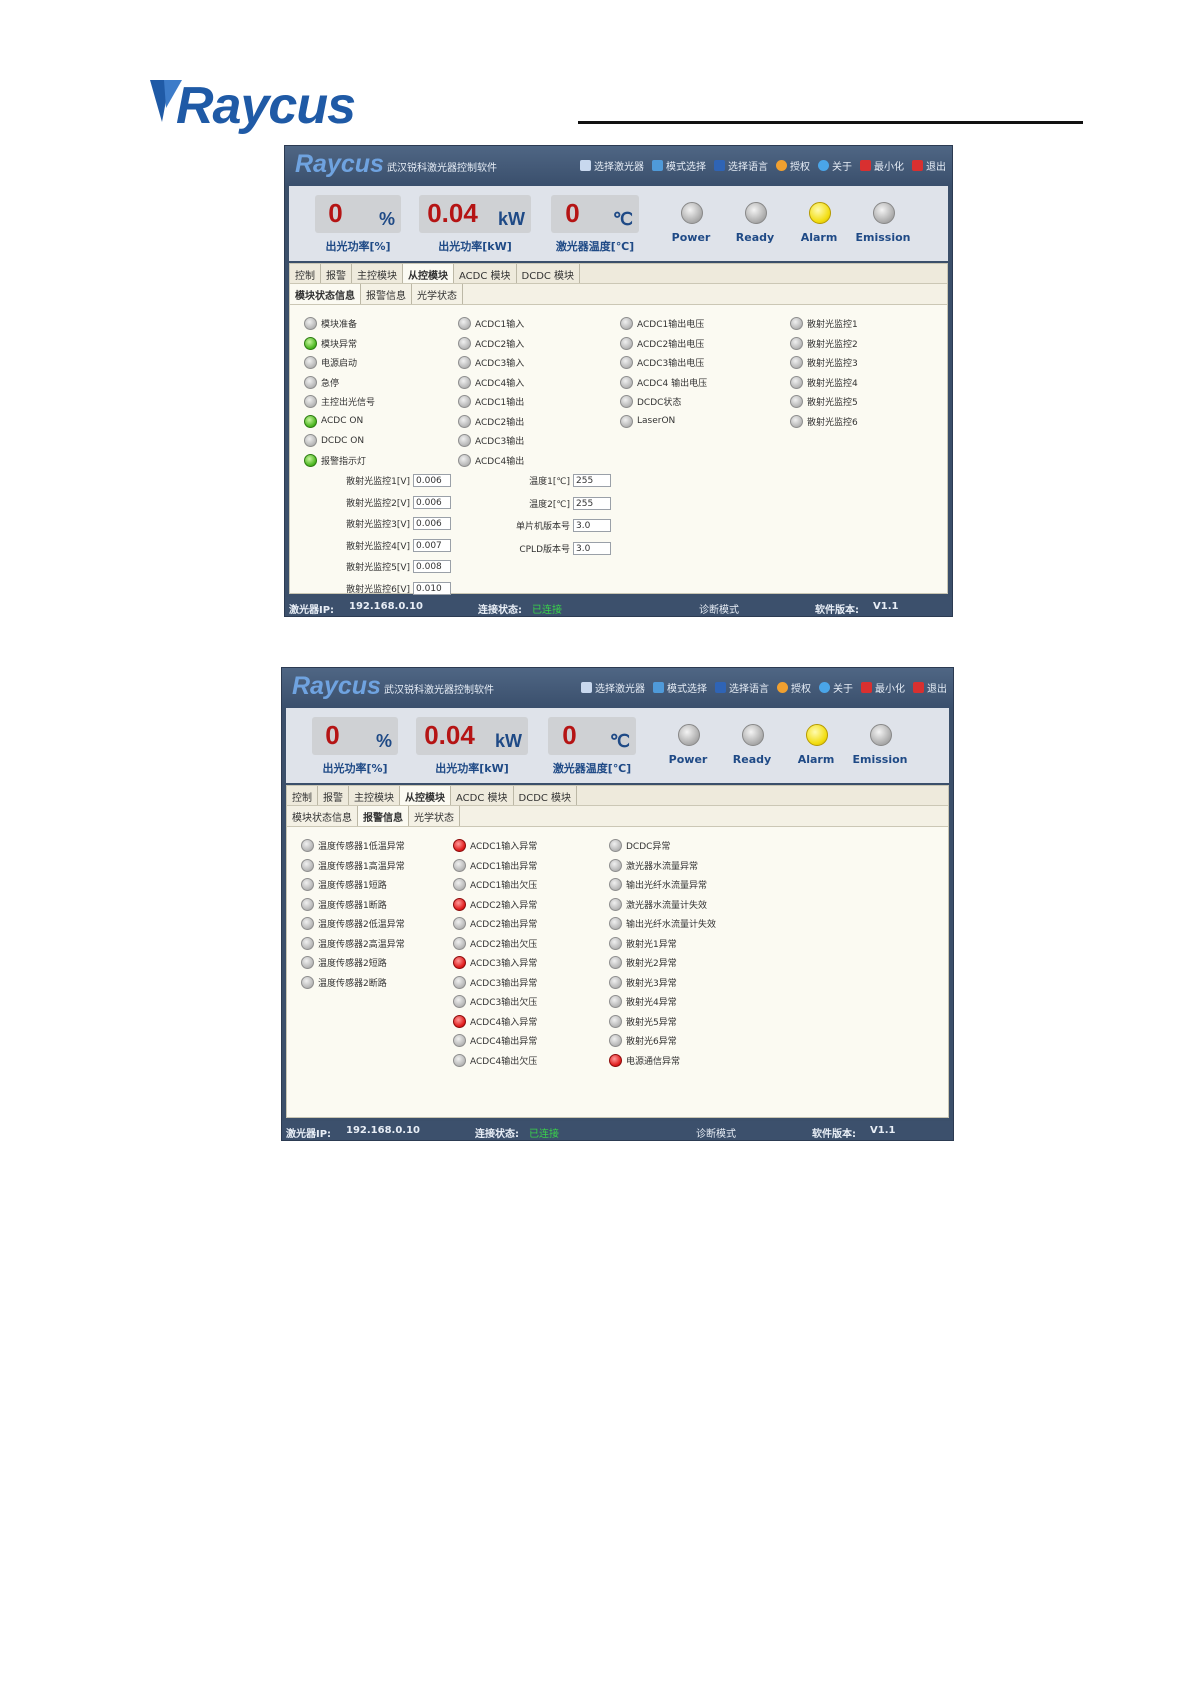 This screenshot has height=1684, width=1191. I want to click on status-indicator: 散射光4异常, so click(643, 1001).